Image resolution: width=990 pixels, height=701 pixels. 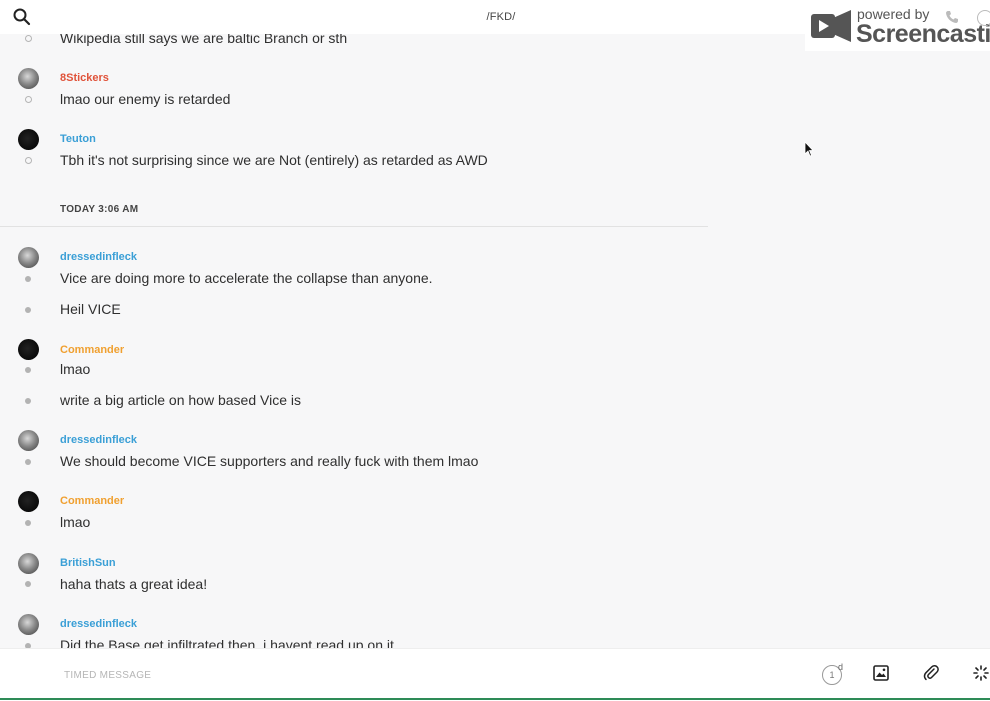 What do you see at coordinates (981, 673) in the screenshot?
I see `loading-icon` at bounding box center [981, 673].